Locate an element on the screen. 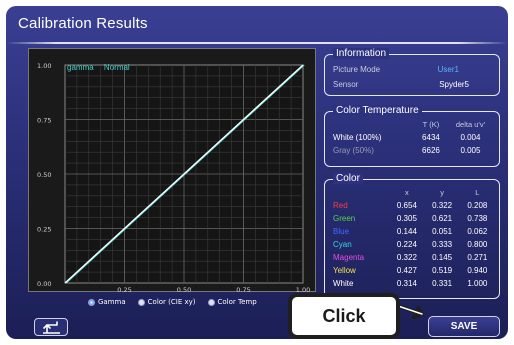 This screenshot has width=514, height=345. click-callout: Click is located at coordinates (344, 316).